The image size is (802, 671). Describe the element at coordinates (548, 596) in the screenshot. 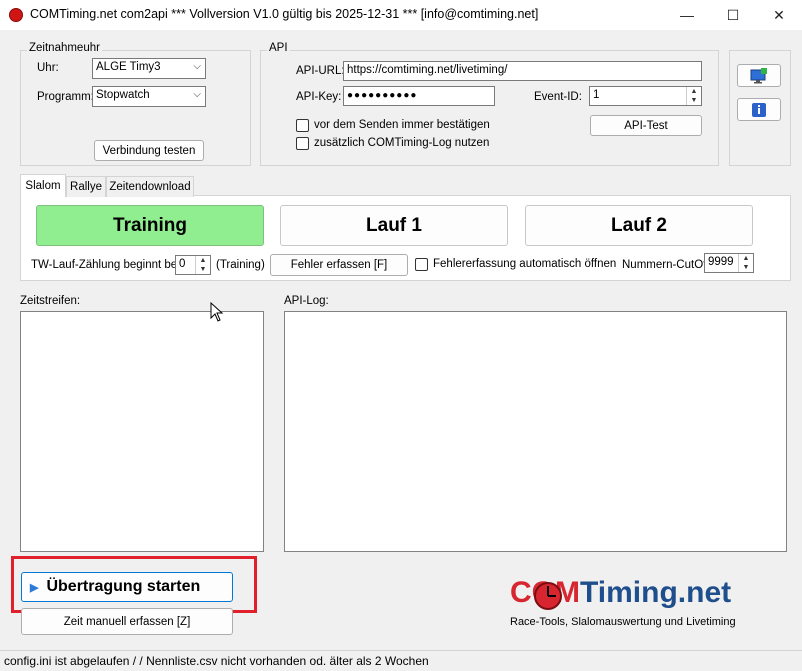

I see `stopwatch-icon` at that location.